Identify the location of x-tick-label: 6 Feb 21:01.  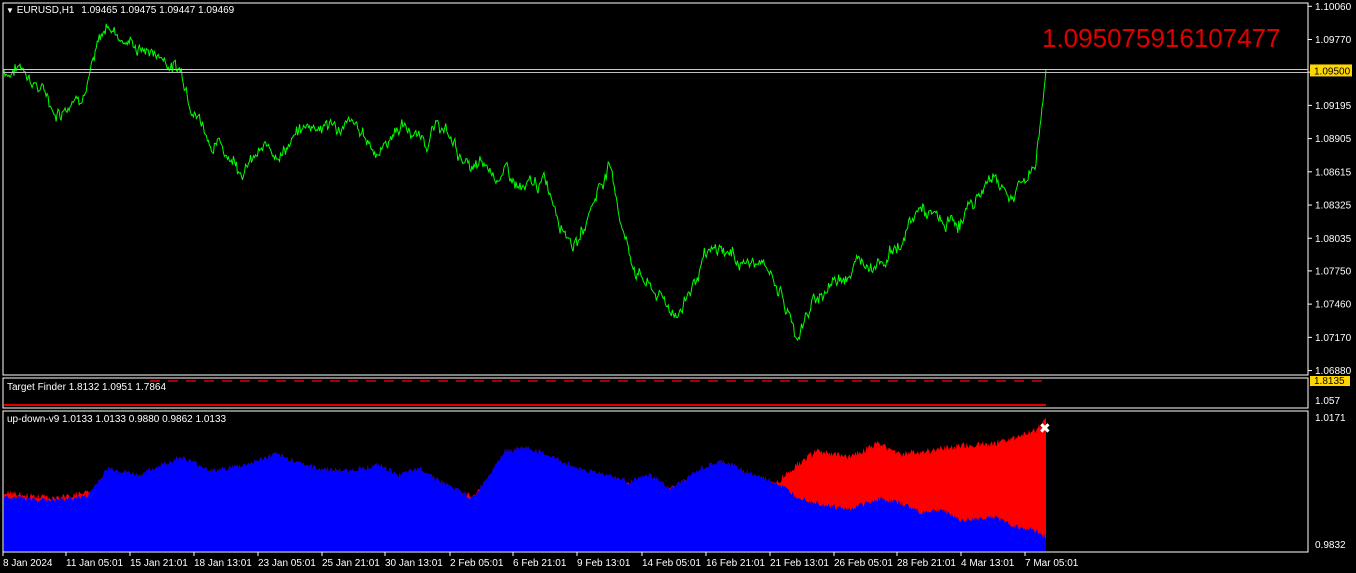
(540, 563).